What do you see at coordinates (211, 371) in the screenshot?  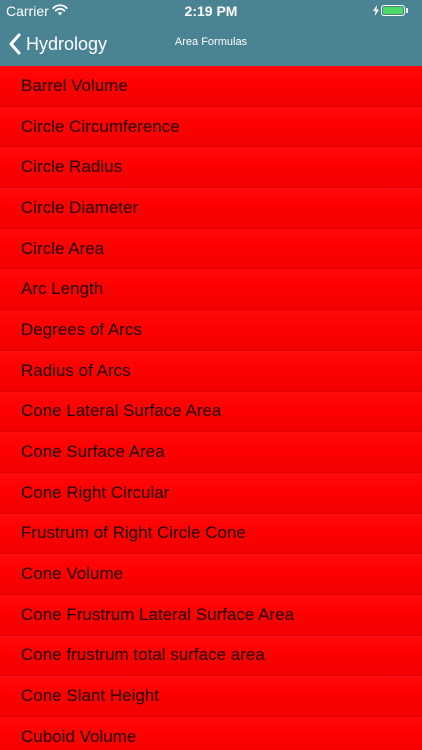 I see `list-item-radius-of-arcs: Radius of Arcs` at bounding box center [211, 371].